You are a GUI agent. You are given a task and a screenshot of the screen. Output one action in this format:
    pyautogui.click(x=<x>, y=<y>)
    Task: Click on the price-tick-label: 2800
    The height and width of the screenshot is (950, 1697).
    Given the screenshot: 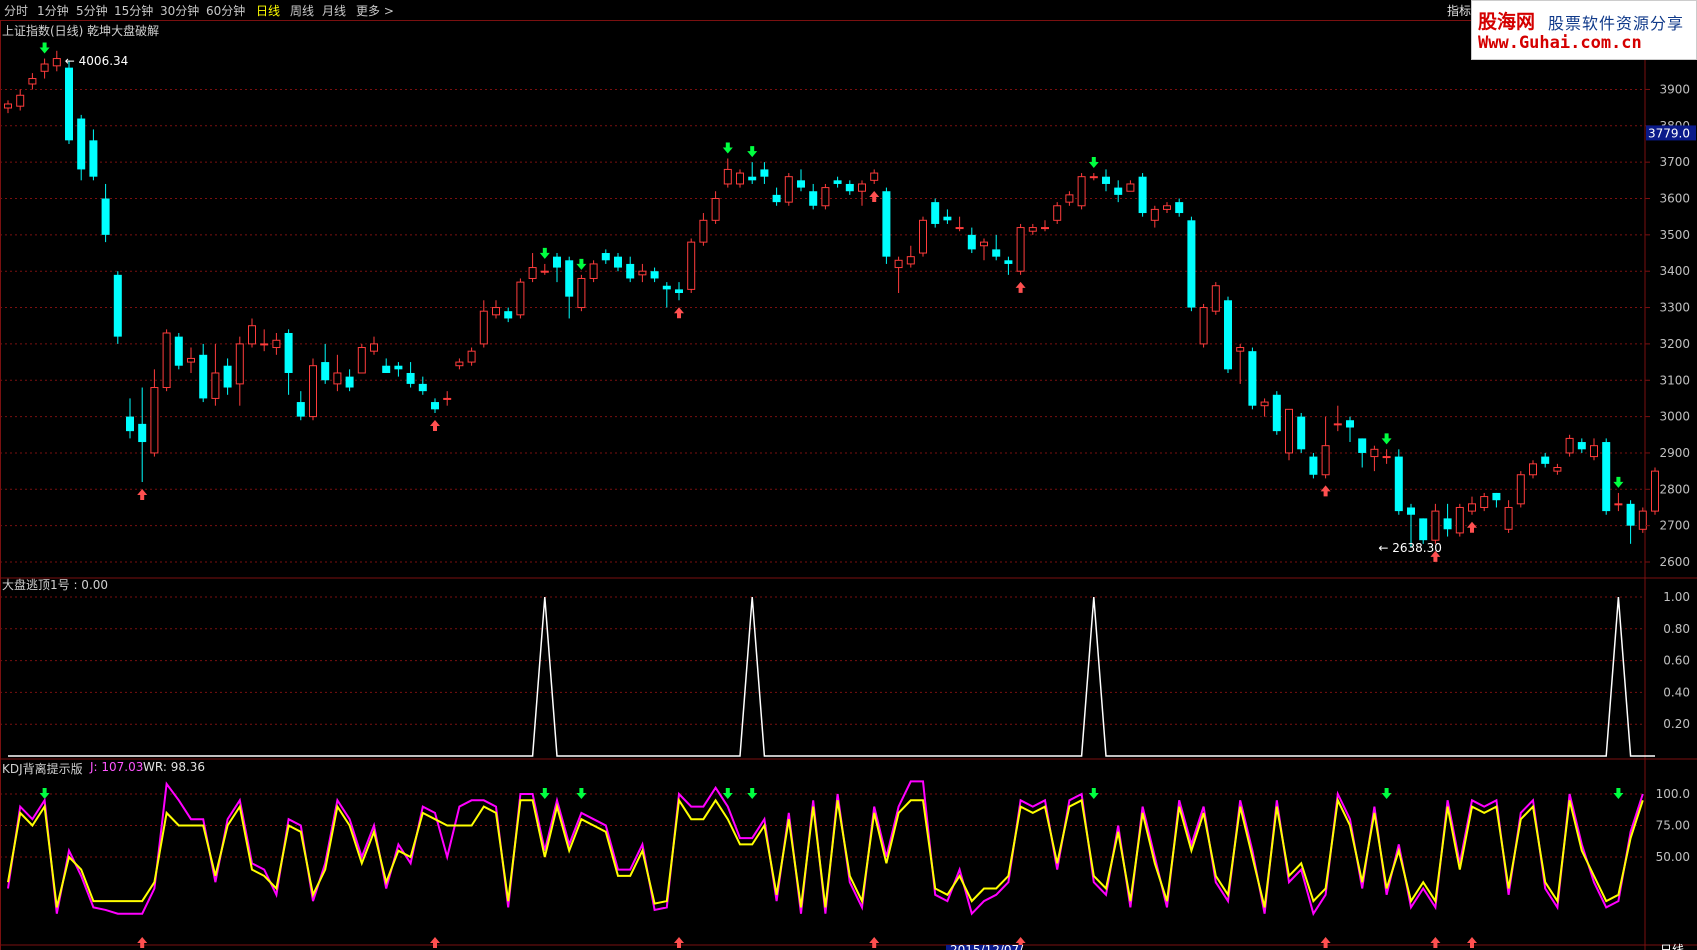 What is the action you would take?
    pyautogui.click(x=1674, y=489)
    